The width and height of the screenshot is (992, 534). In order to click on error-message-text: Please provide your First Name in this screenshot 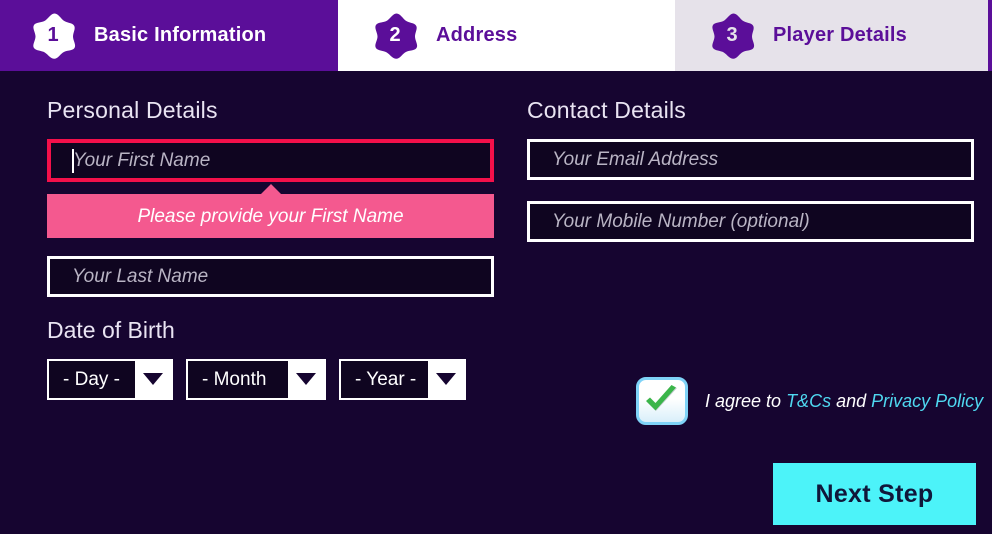, I will do `click(270, 216)`.